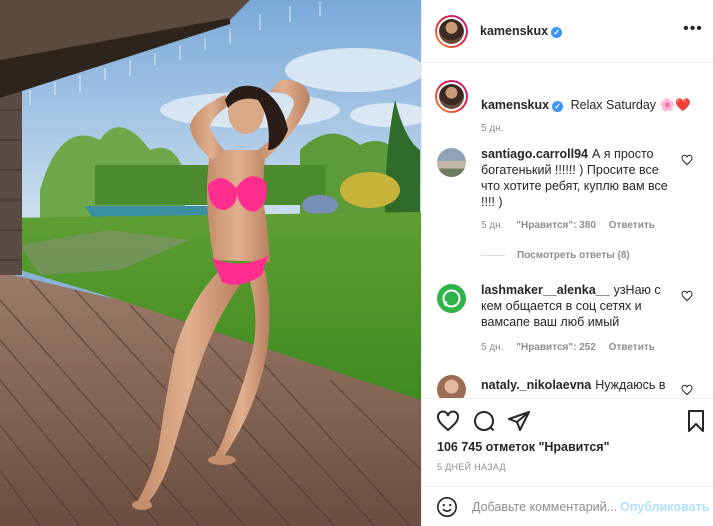  I want to click on post-actions: 106 745 отметок "Нравится" 5 ДНЕЙ НАЗАД, so click(567, 442).